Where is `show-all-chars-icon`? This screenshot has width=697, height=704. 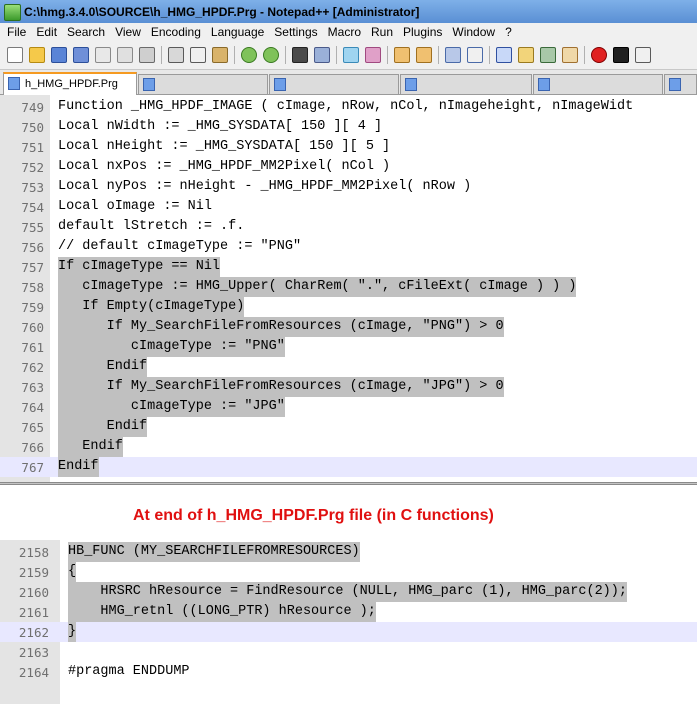
show-all-chars-icon is located at coordinates (475, 55).